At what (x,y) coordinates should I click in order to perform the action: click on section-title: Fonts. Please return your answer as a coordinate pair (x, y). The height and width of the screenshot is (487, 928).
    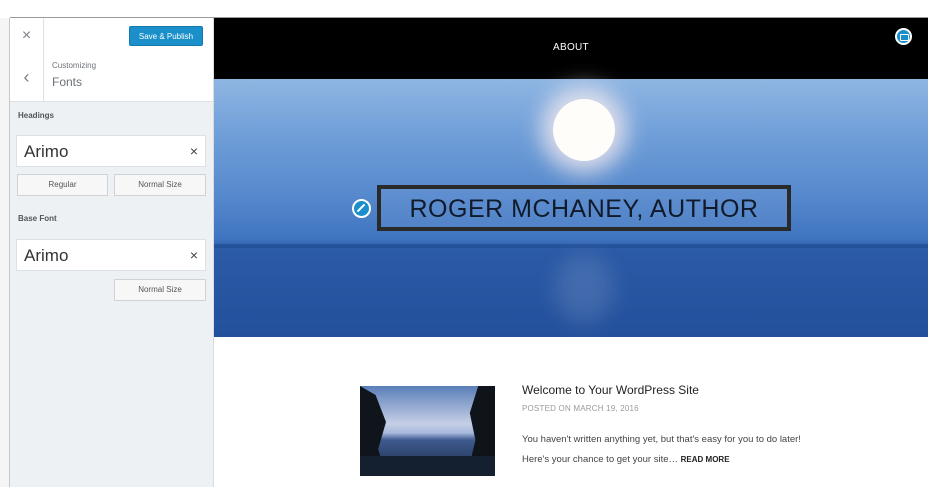
    Looking at the image, I should click on (67, 82).